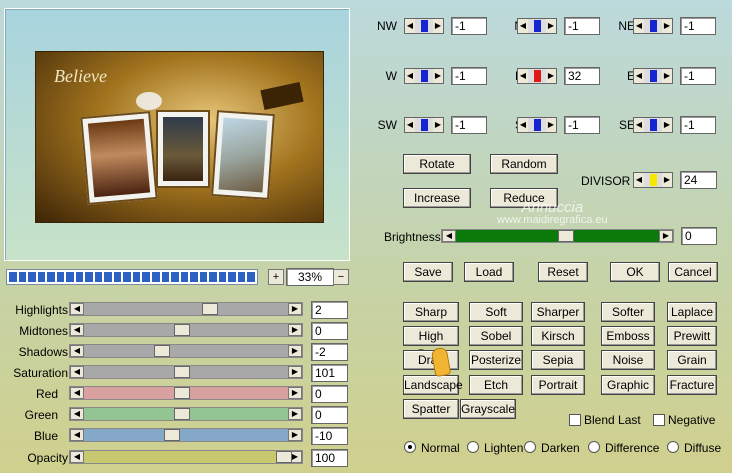 The height and width of the screenshot is (473, 732). Describe the element at coordinates (565, 236) in the screenshot. I see `brightness-thumb` at that location.